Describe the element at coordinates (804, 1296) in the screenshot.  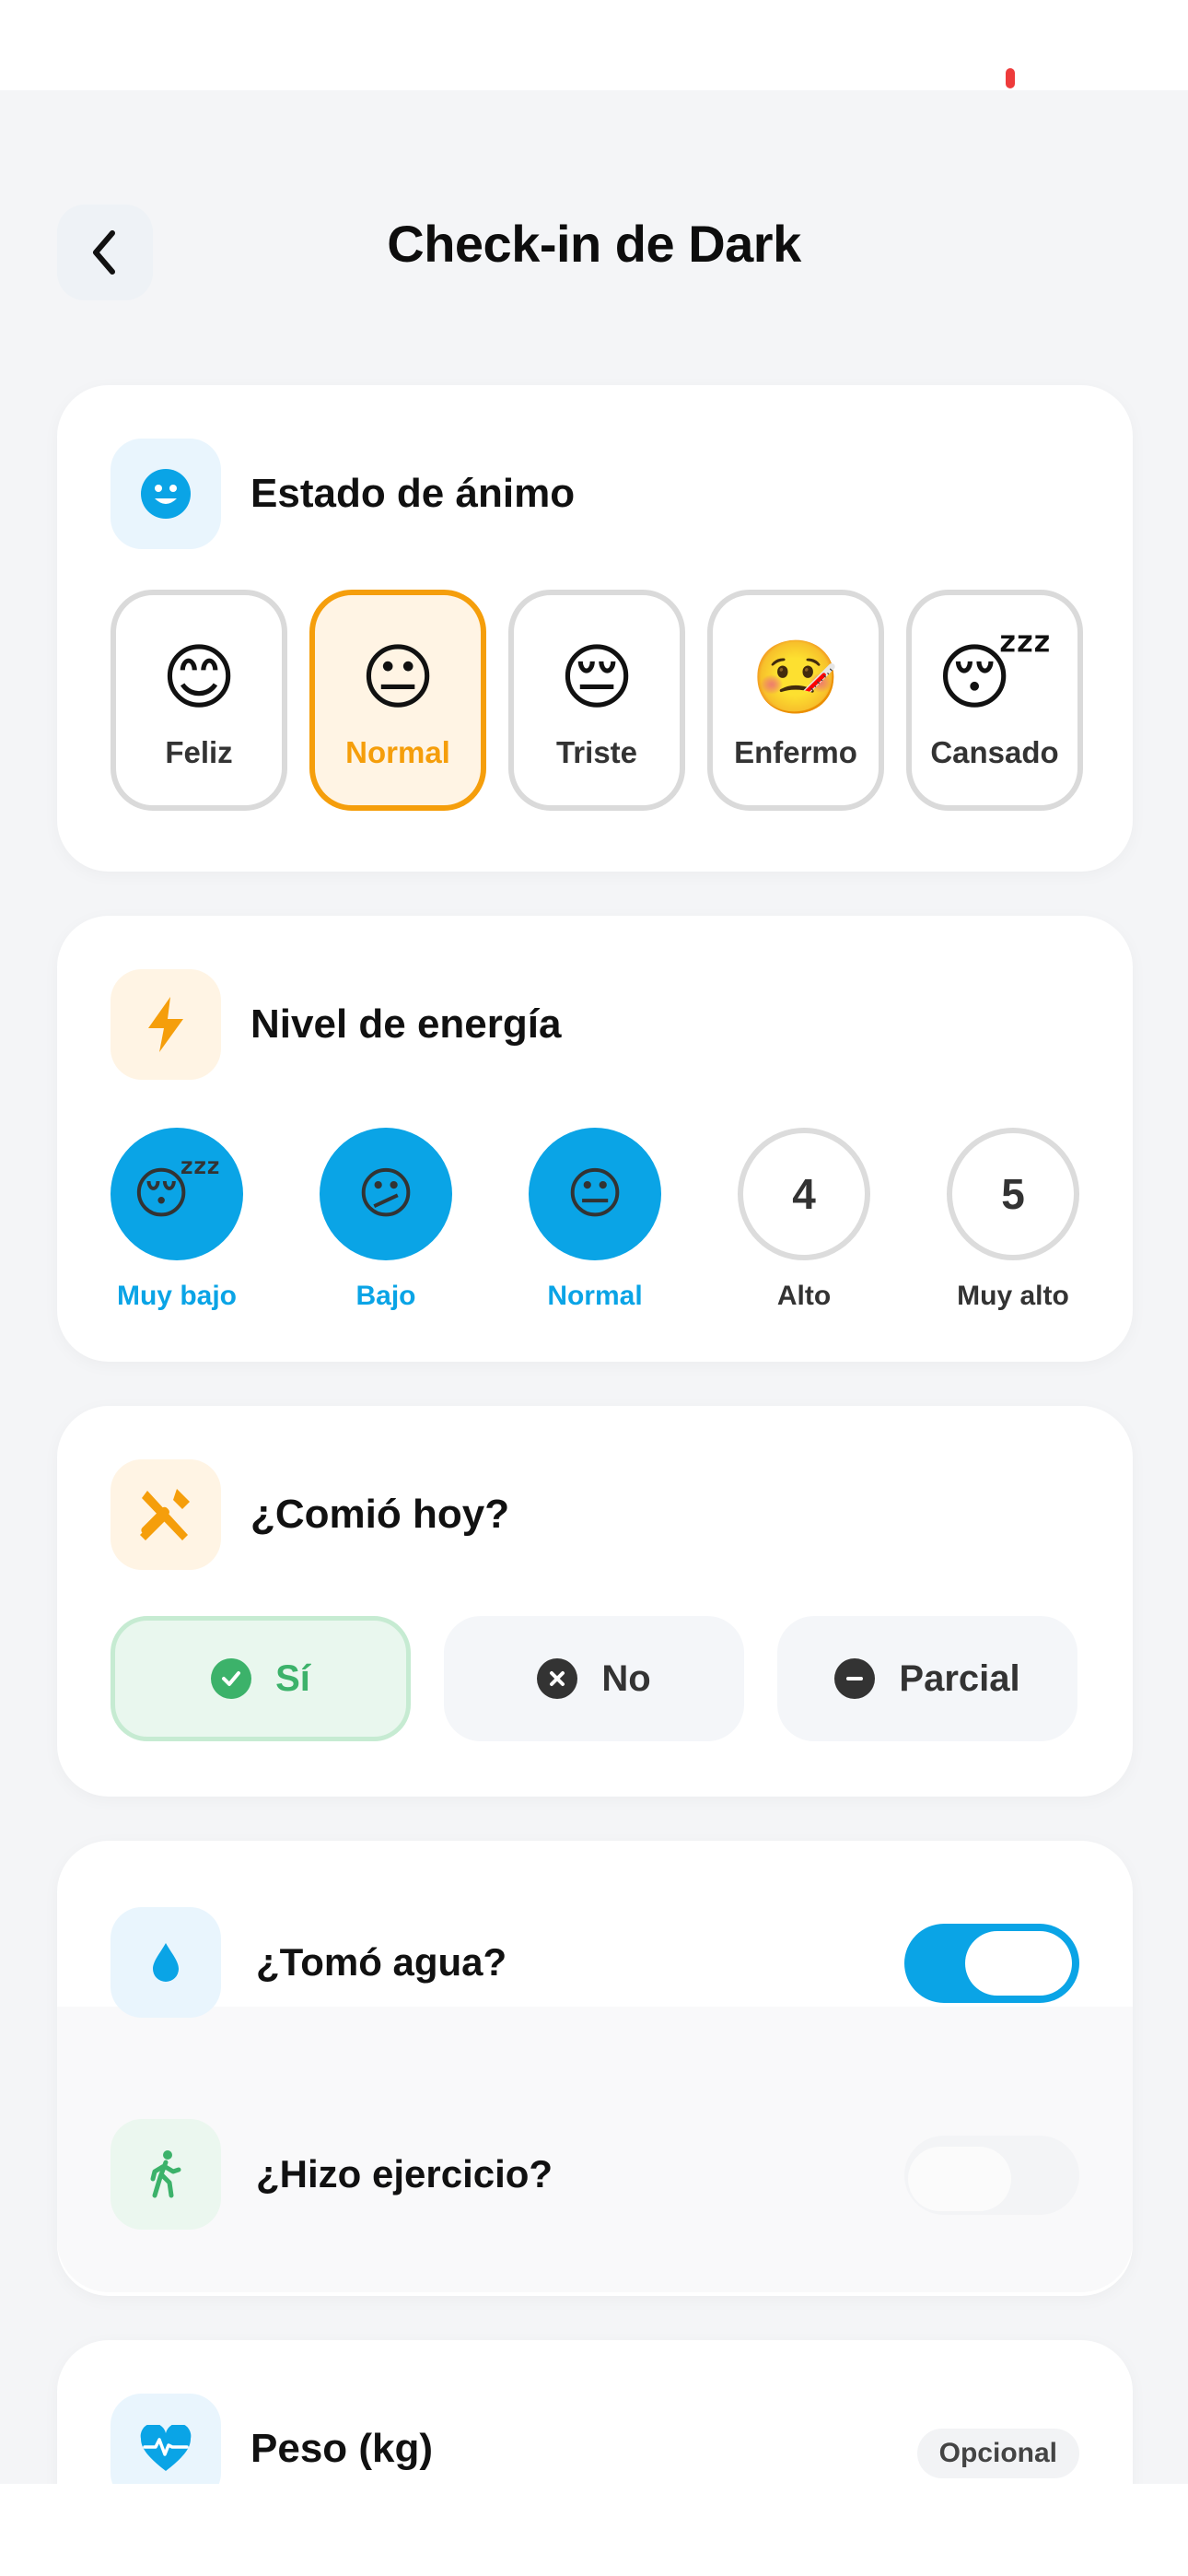
I see `energy-level-label: Alto` at that location.